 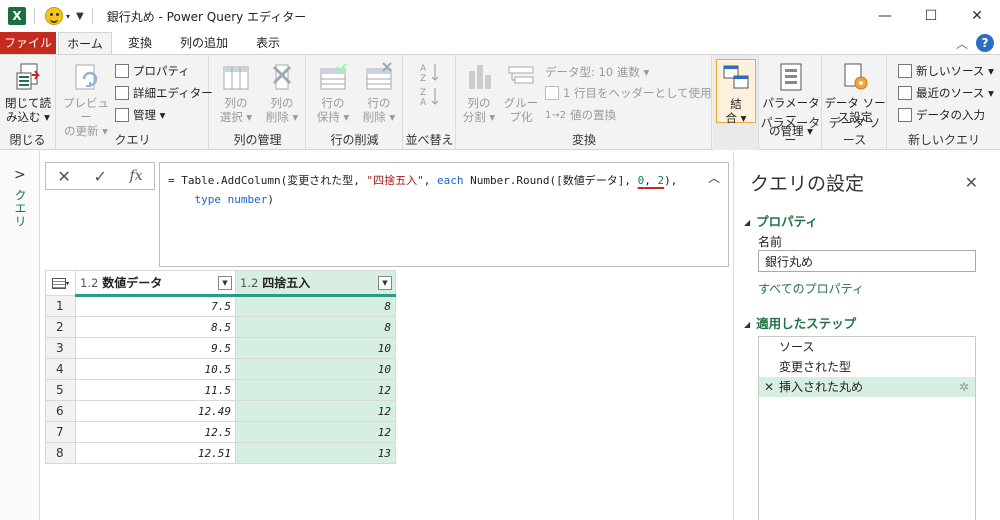 I want to click on gear-icon: ✲, so click(x=964, y=387).